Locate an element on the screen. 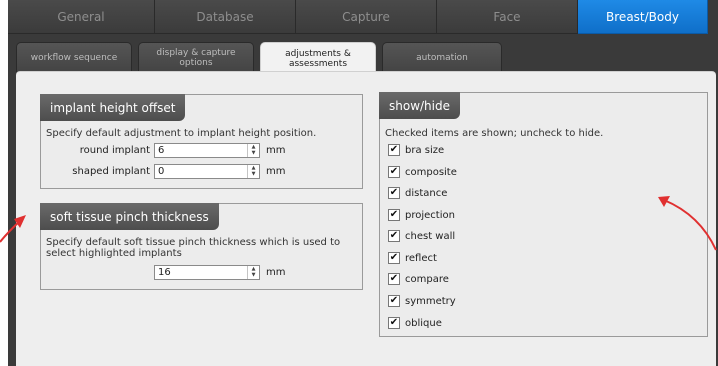 The image size is (718, 366). shaped-implant-input is located at coordinates (201, 171).